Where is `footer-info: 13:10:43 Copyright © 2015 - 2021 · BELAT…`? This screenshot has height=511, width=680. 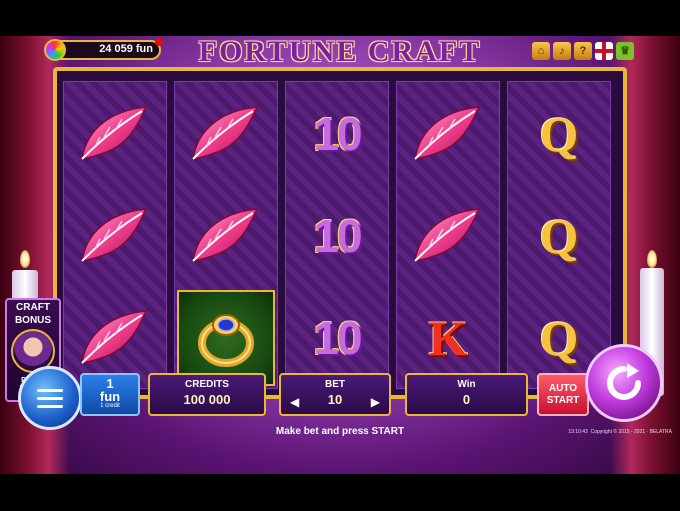
footer-info: 13:10:43 Copyright © 2015 - 2021 · BELAT… is located at coordinates (620, 432).